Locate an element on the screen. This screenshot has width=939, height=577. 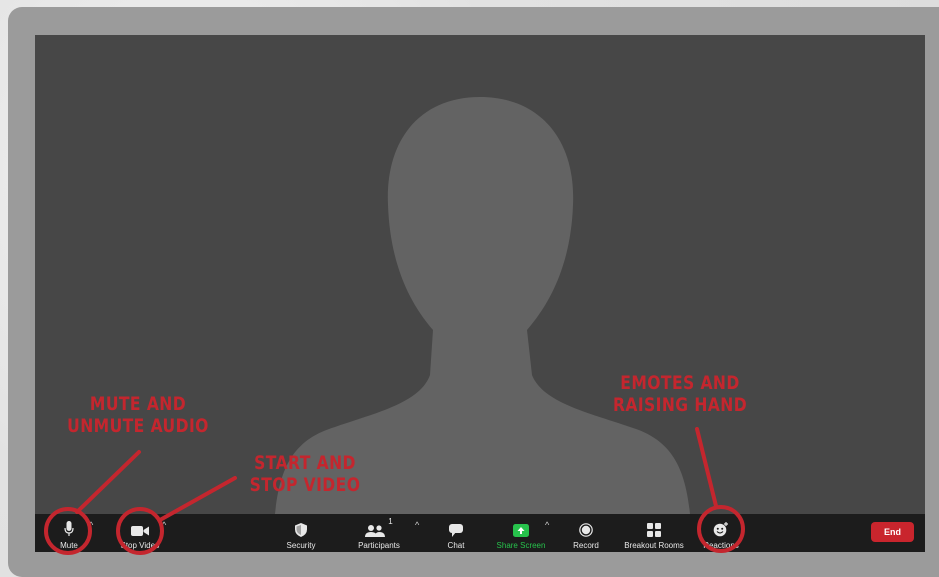
video-options-caret: ^ is located at coordinates (164, 525).